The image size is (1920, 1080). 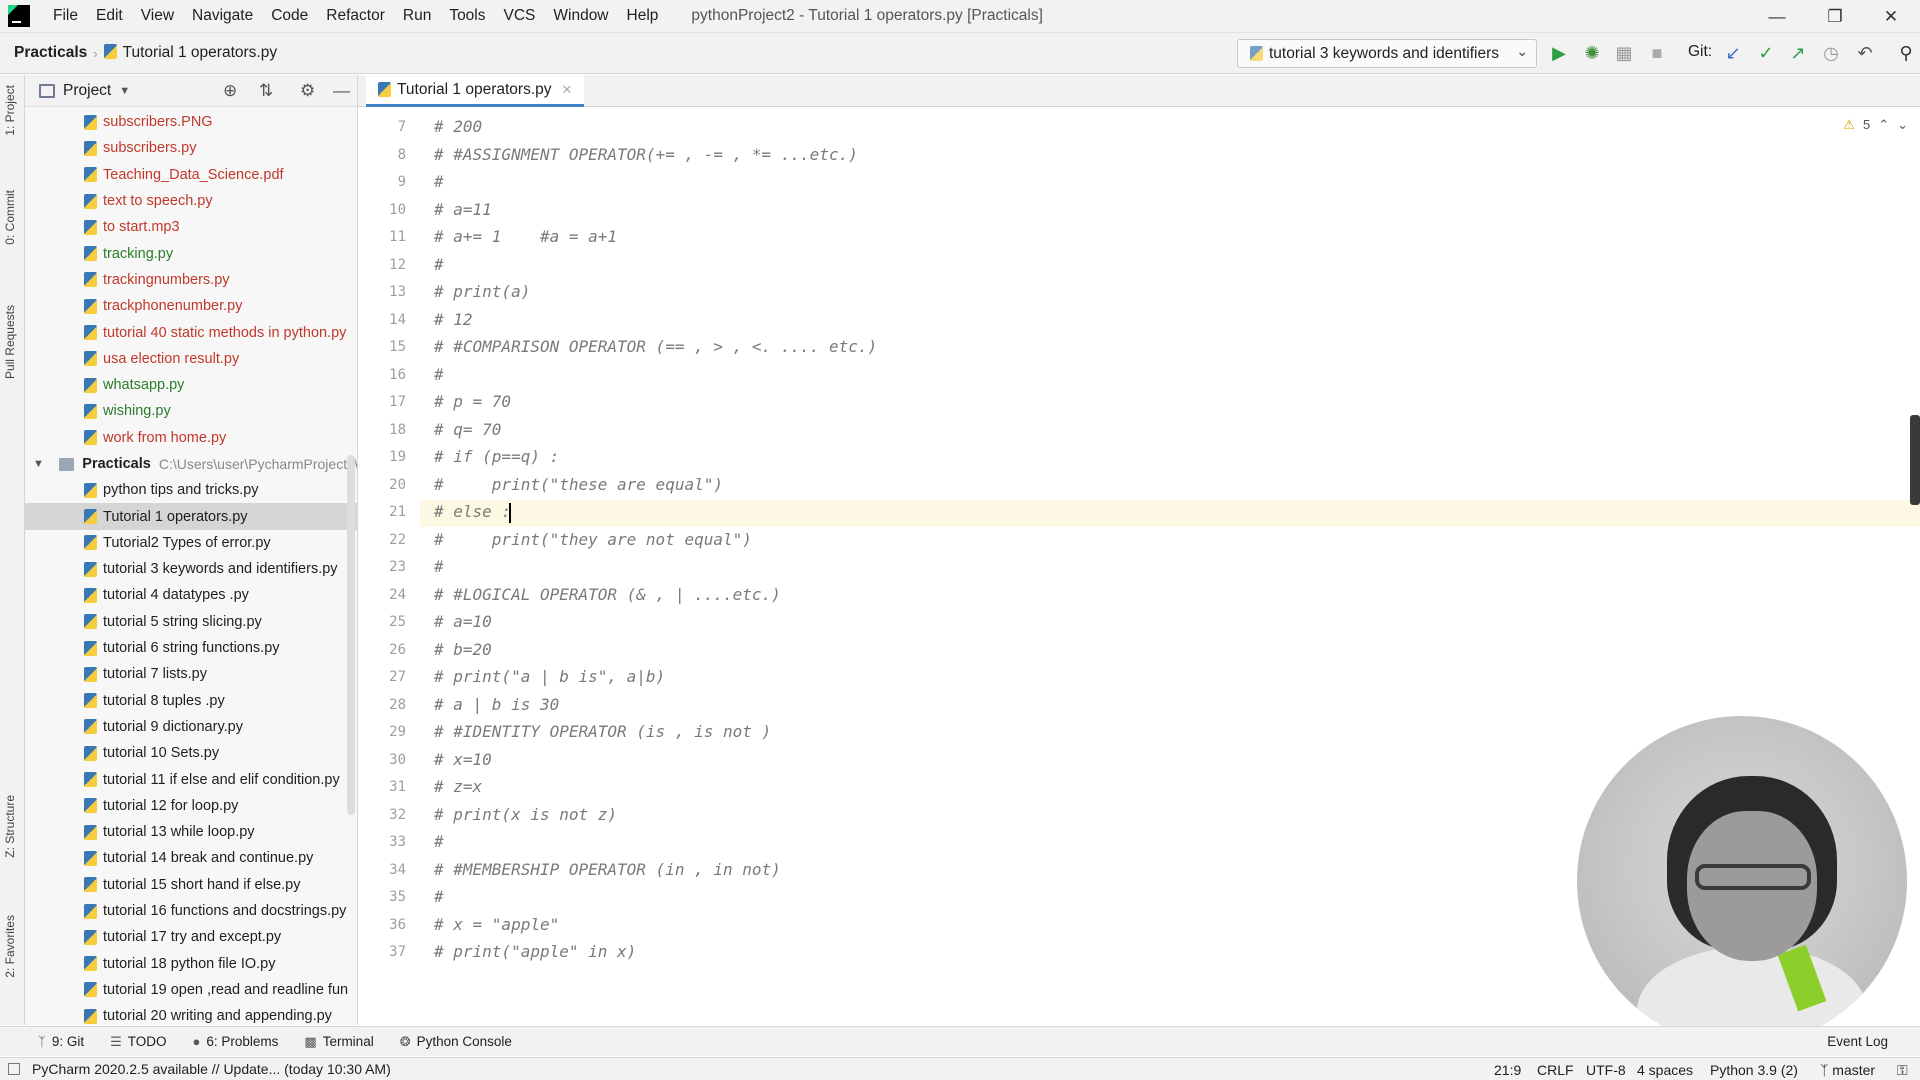 I want to click on code-line: # #MEMBERSHIP OPERATOR (in , in not), so click(x=607, y=869).